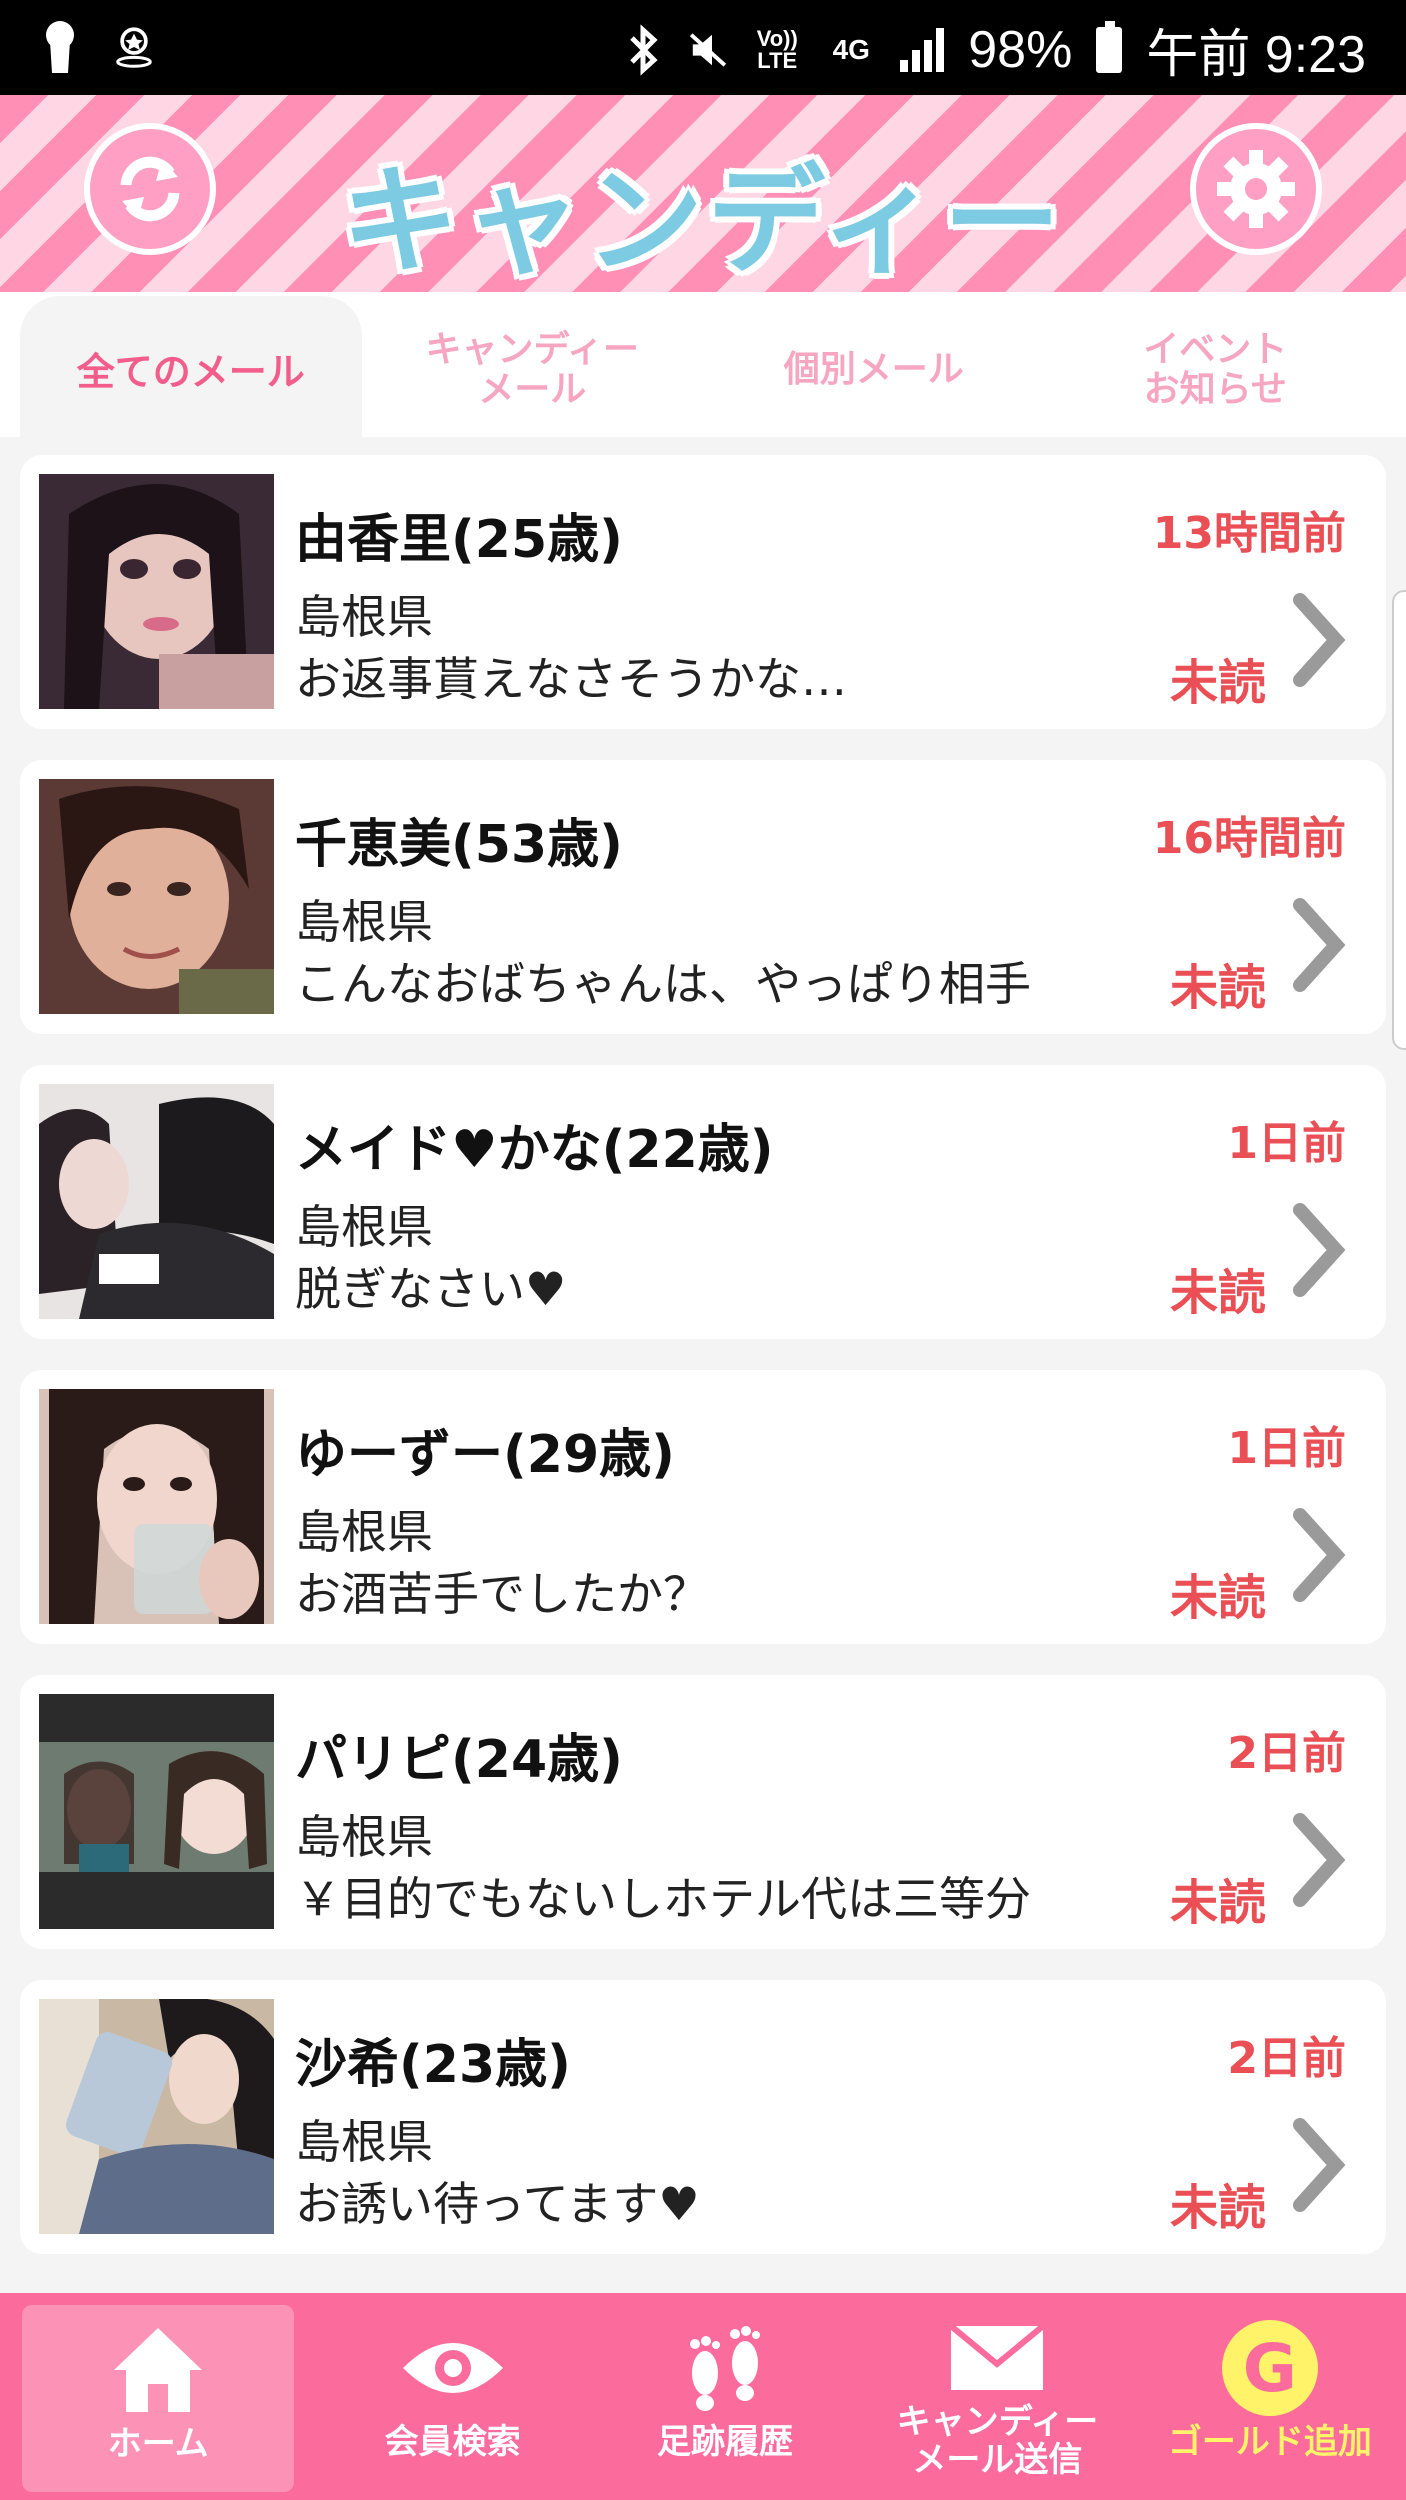 Image resolution: width=1406 pixels, height=2500 pixels. Describe the element at coordinates (459, 1760) in the screenshot. I see `sender-name: パリピ(24歳)` at that location.